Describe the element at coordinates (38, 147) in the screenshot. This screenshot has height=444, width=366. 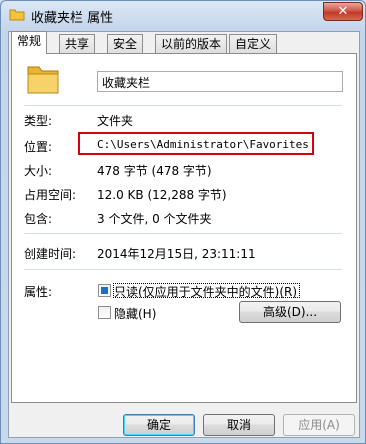
I see `location-label: 位置:` at that location.